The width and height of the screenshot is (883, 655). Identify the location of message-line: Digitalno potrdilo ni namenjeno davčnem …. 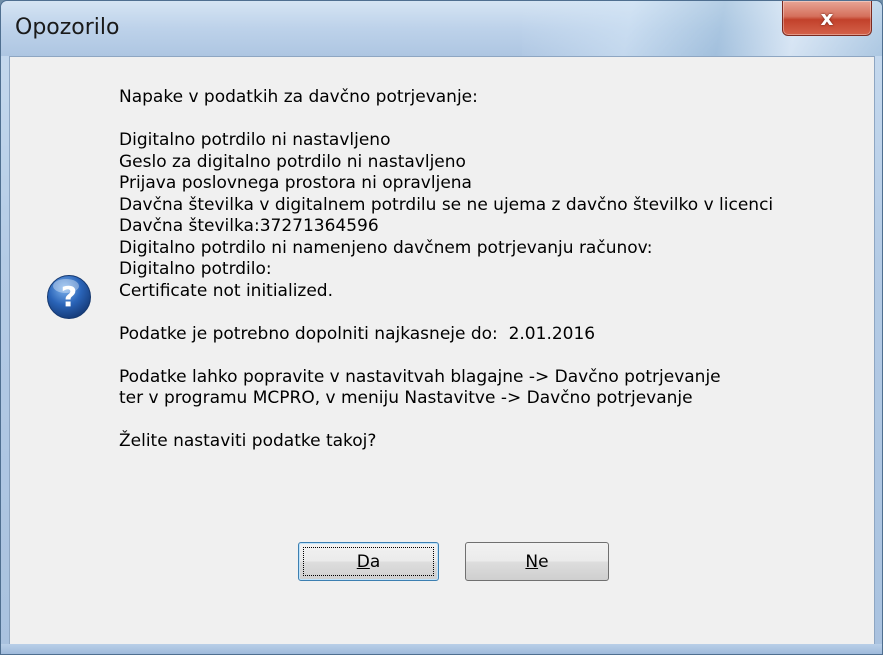
(386, 247).